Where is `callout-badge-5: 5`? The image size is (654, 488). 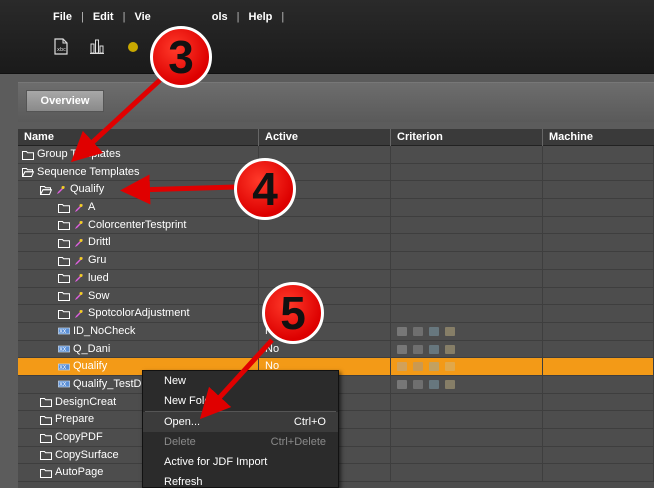
callout-badge-5: 5 is located at coordinates (293, 313).